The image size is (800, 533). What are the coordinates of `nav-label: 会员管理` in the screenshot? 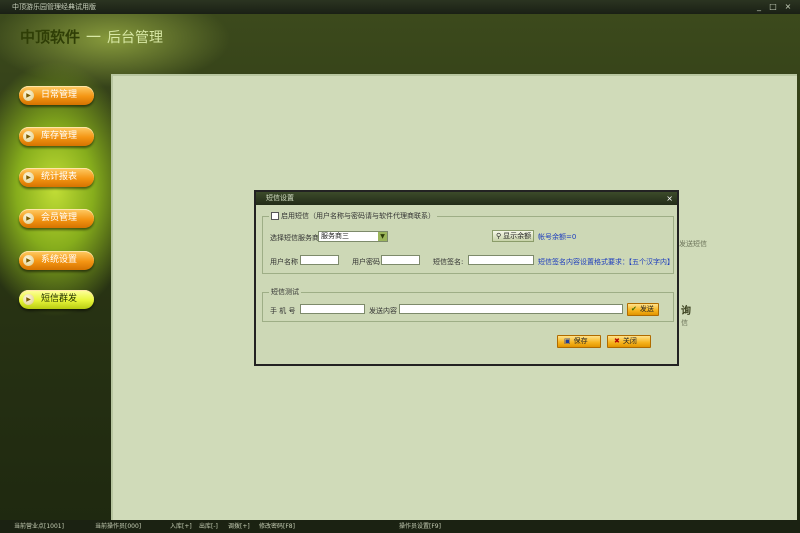 It's located at (59, 218).